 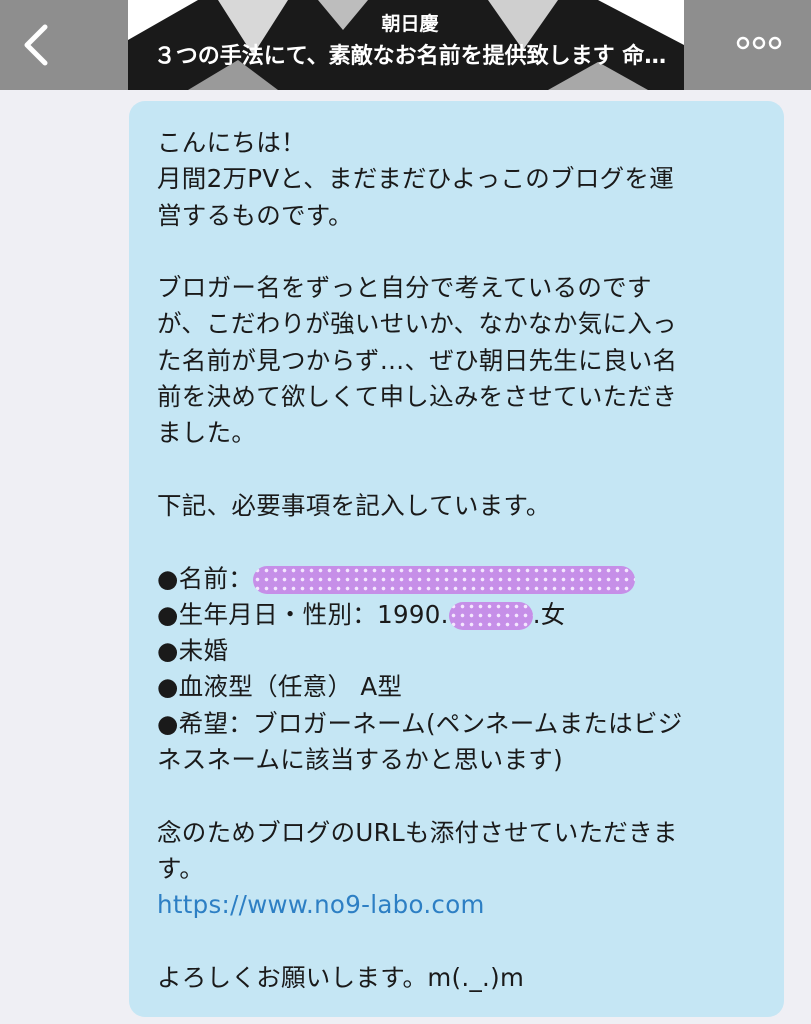 I want to click on message-text: ました。, so click(x=207, y=433).